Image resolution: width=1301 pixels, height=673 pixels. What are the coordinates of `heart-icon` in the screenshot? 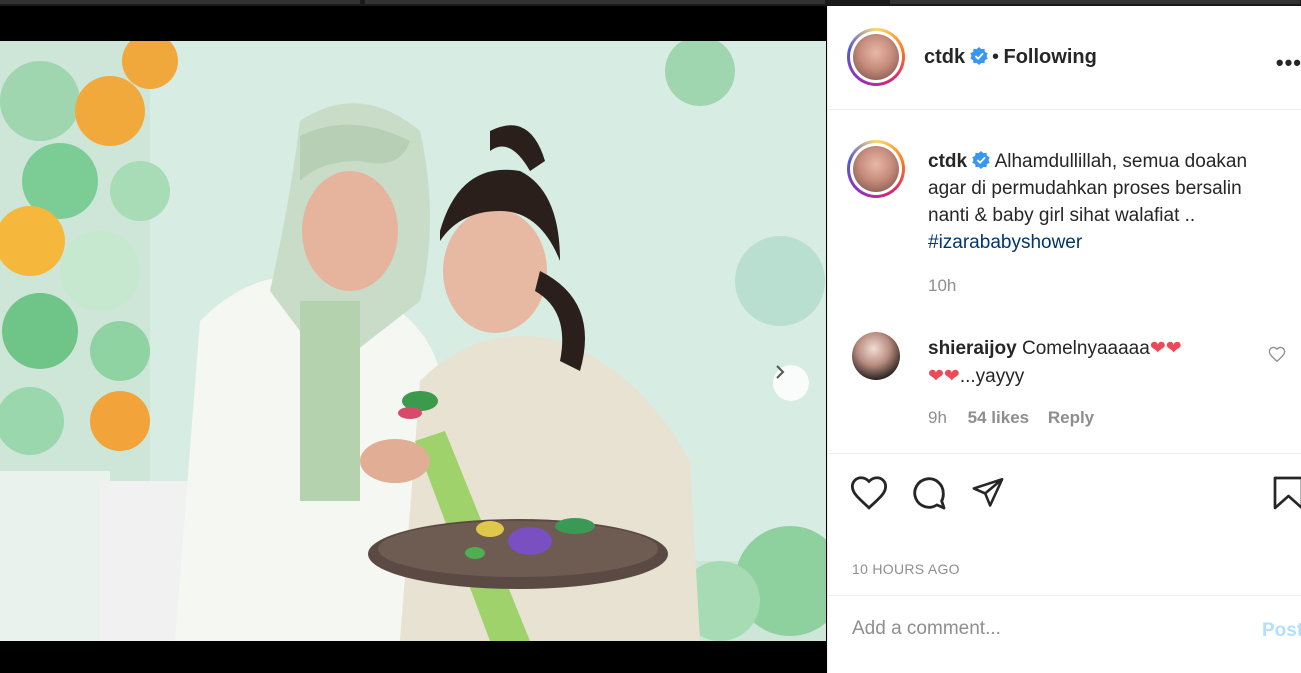 It's located at (869, 492).